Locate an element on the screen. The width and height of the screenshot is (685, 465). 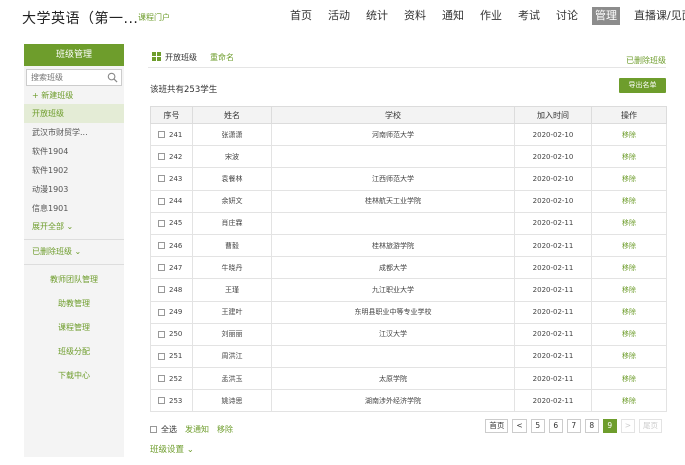
nav-materials: 资料 is located at coordinates (415, 16).